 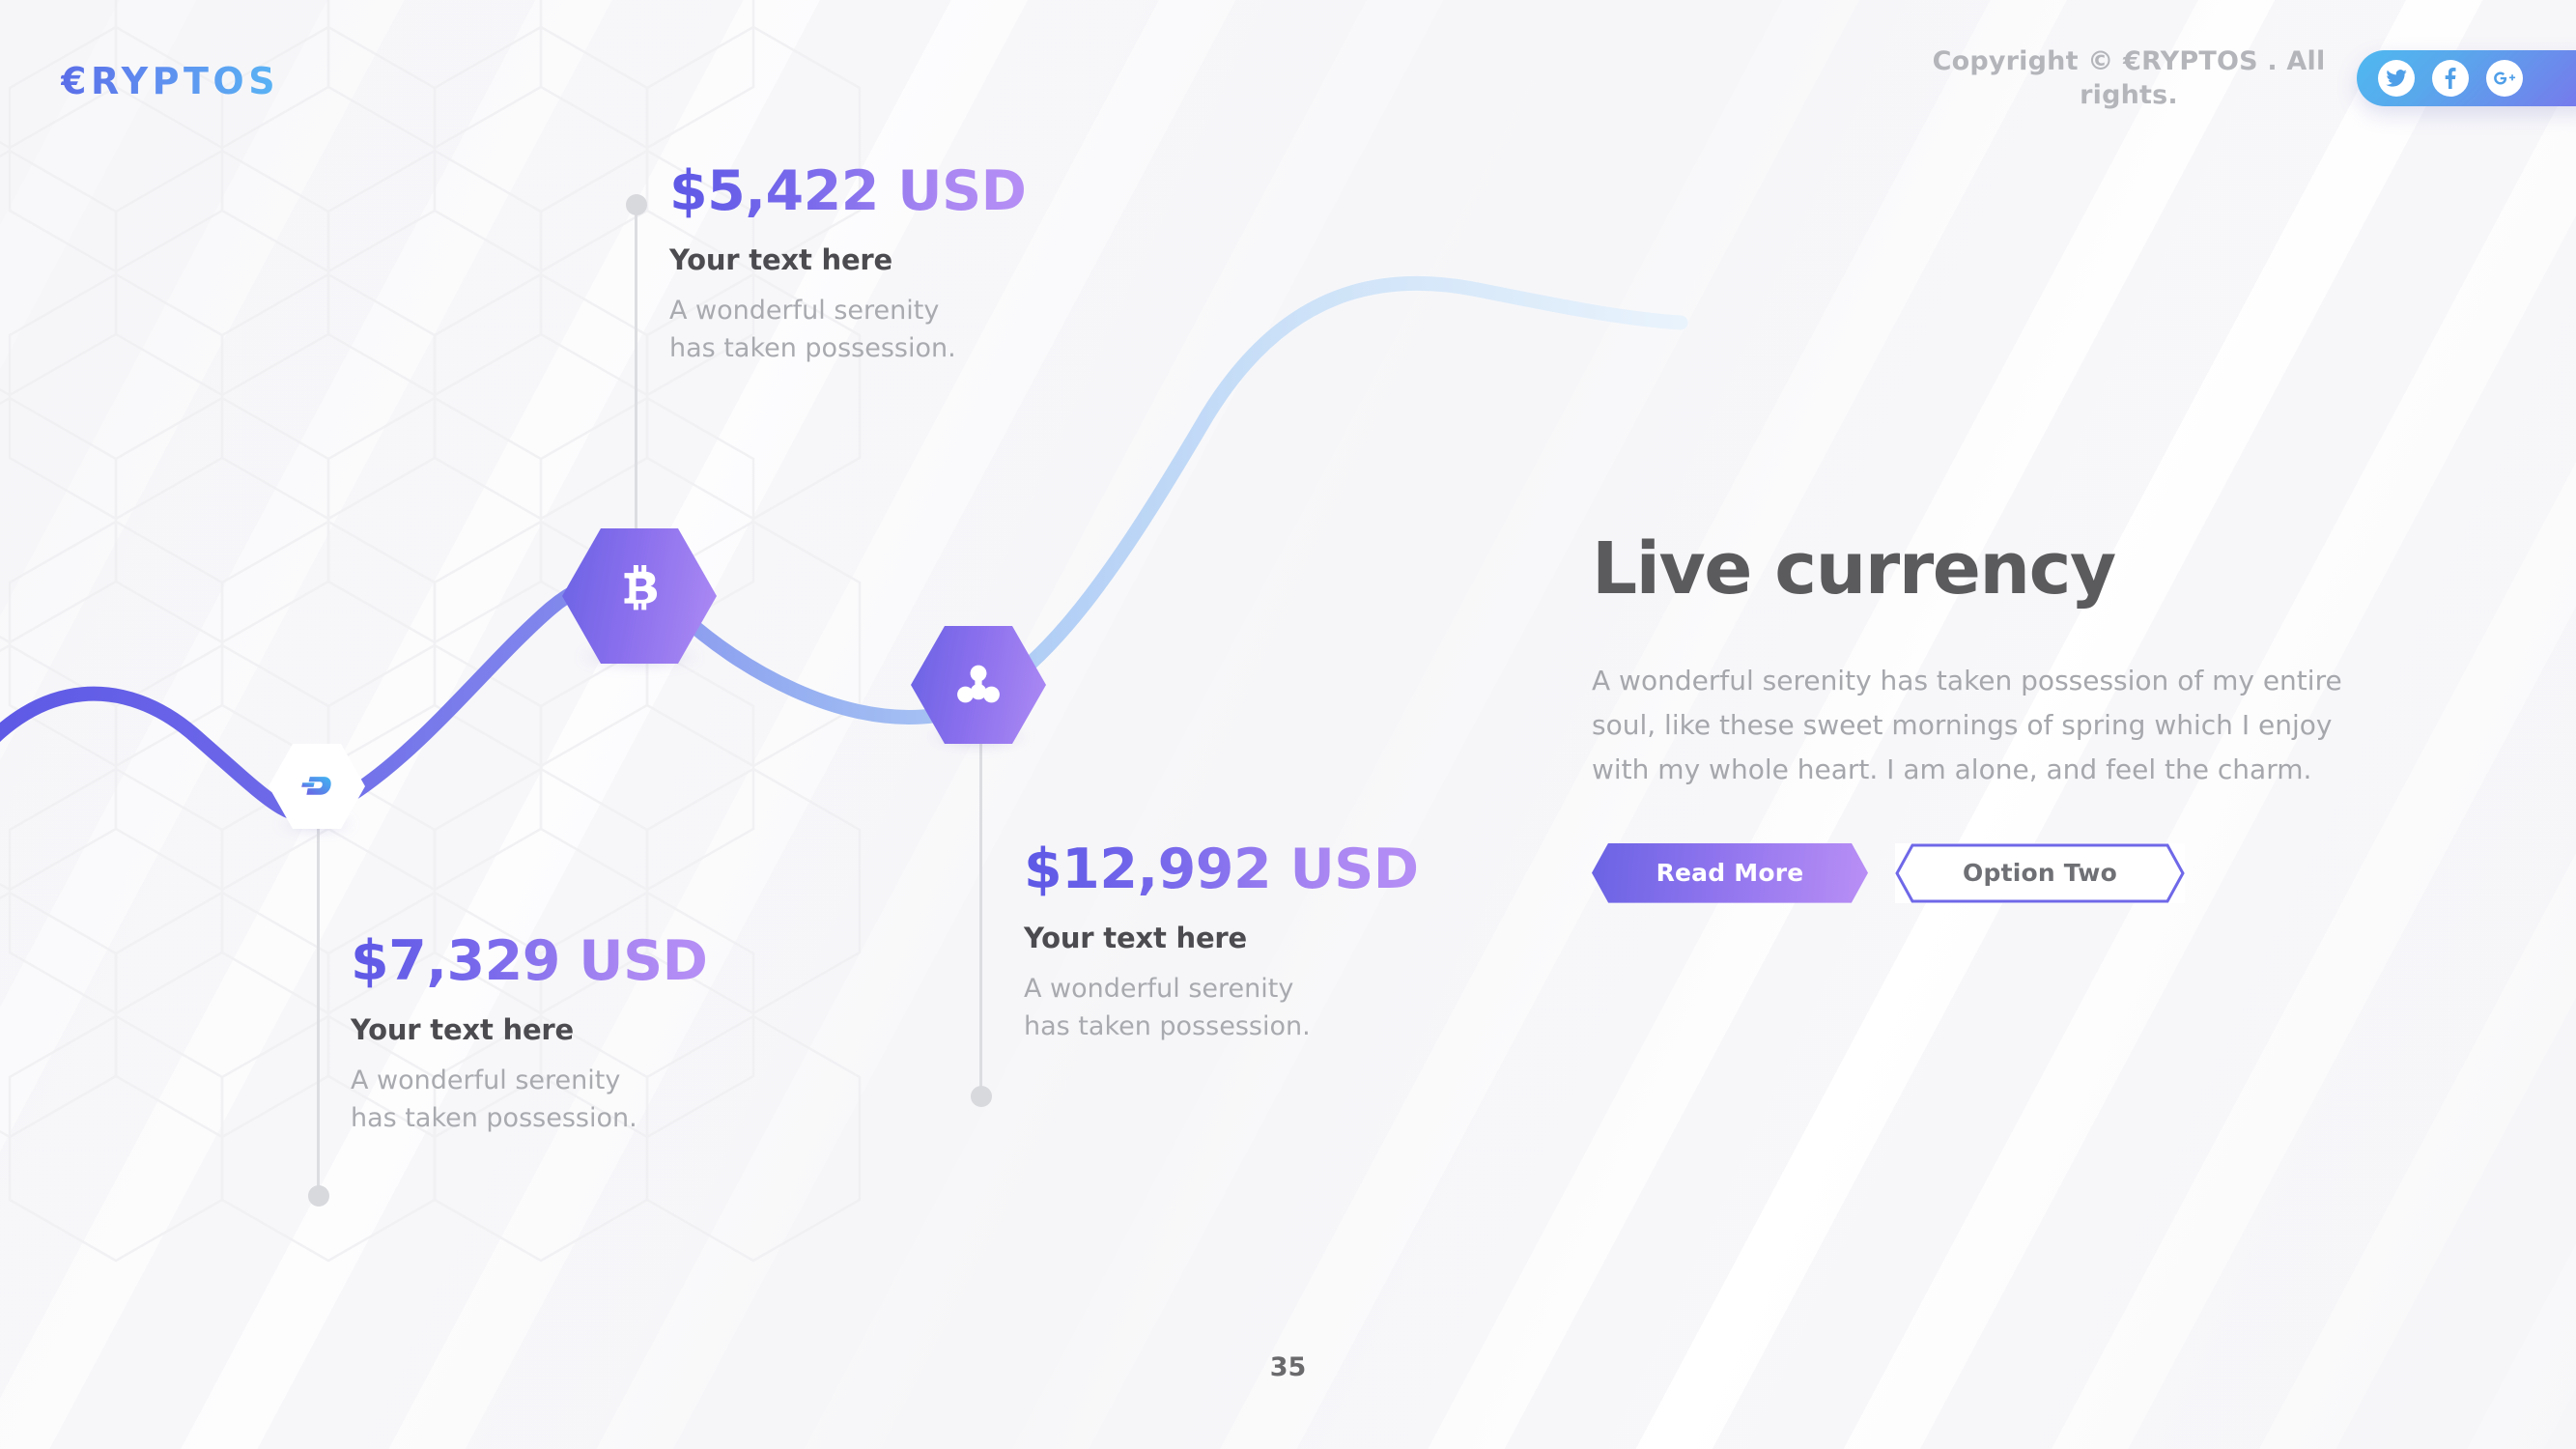 I want to click on coin-marker-bitcoin, so click(x=639, y=598).